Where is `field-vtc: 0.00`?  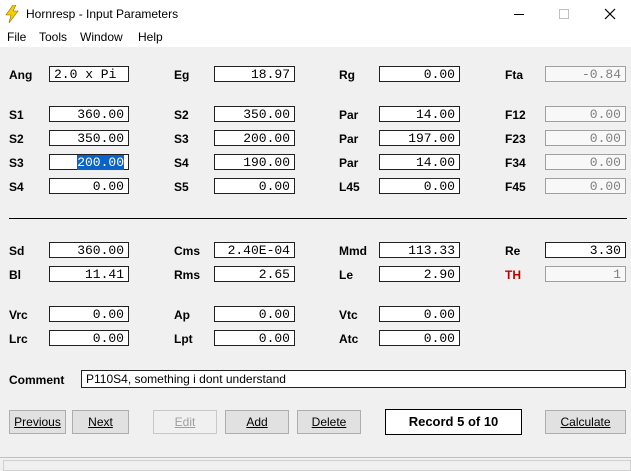 field-vtc: 0.00 is located at coordinates (419, 314).